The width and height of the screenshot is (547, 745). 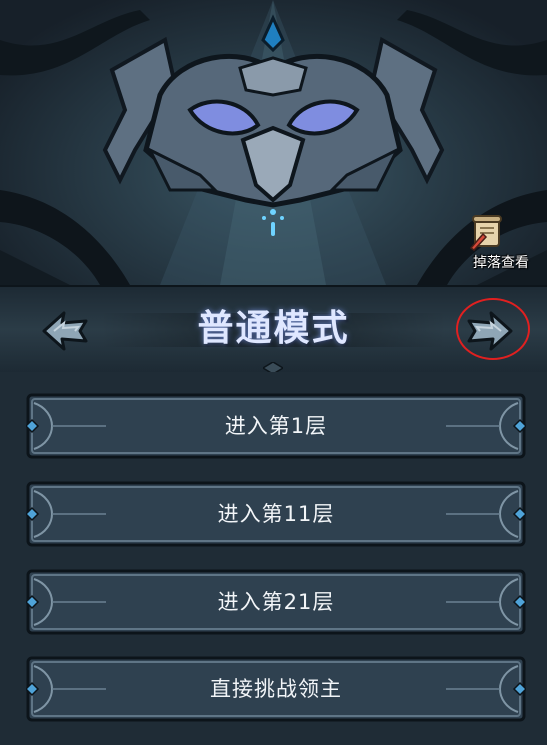 I want to click on arrow-right-icon, so click(x=490, y=331).